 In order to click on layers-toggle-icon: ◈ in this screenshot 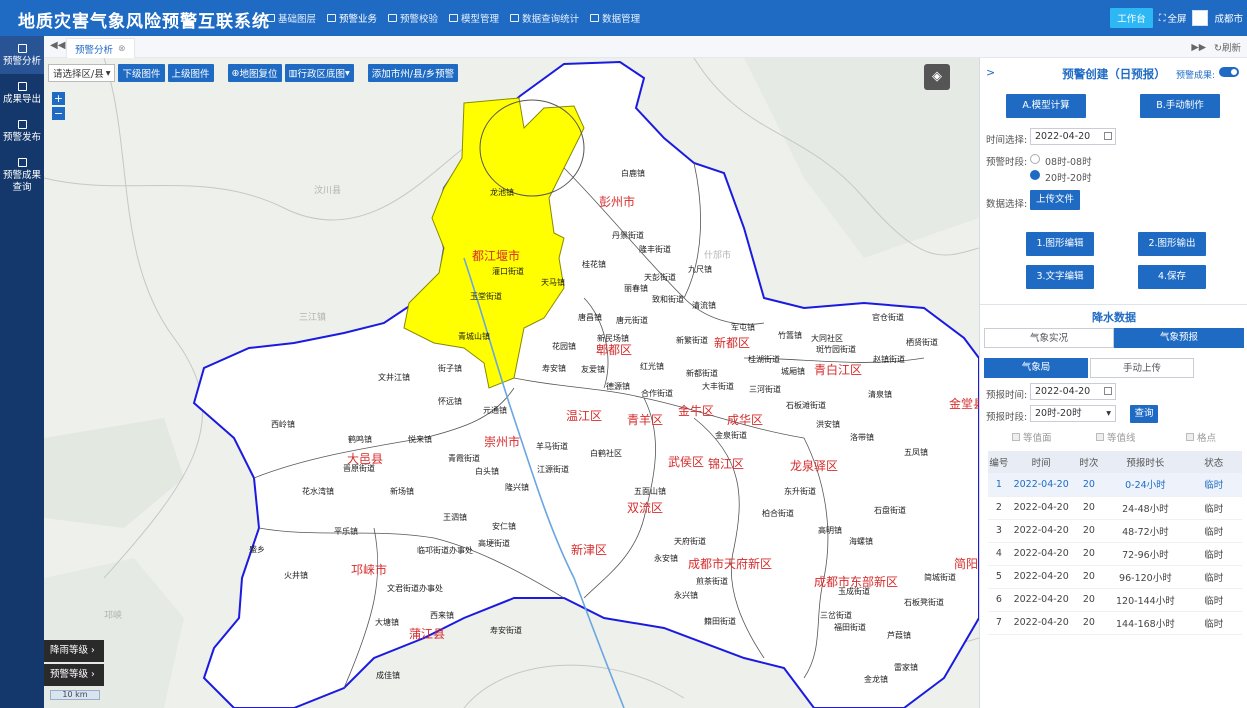, I will do `click(937, 77)`.